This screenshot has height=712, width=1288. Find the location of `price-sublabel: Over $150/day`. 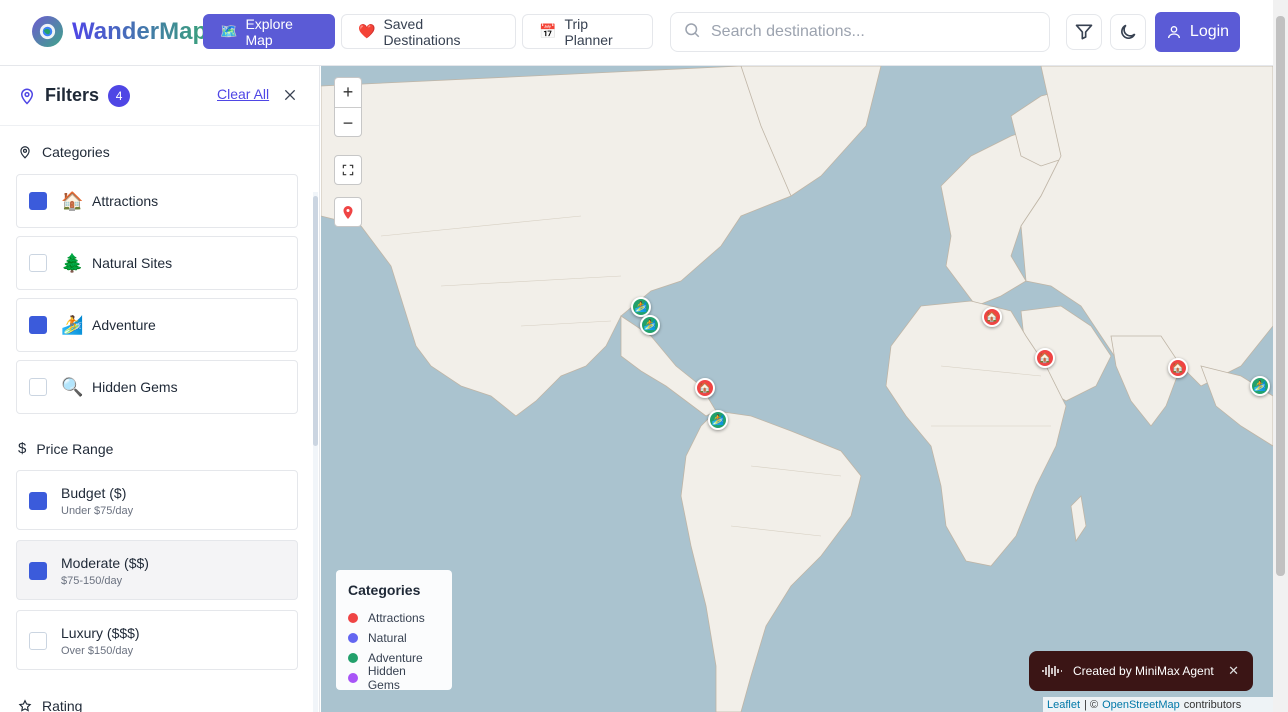

price-sublabel: Over $150/day is located at coordinates (97, 651).